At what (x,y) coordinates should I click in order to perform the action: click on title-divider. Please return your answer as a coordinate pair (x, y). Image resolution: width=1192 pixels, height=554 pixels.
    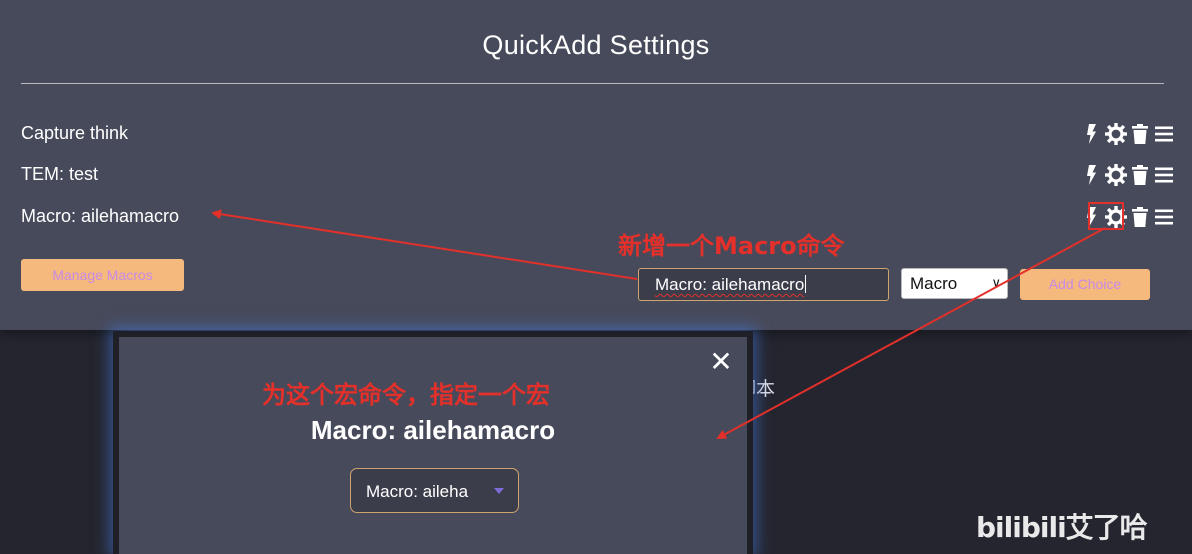
    Looking at the image, I should click on (592, 83).